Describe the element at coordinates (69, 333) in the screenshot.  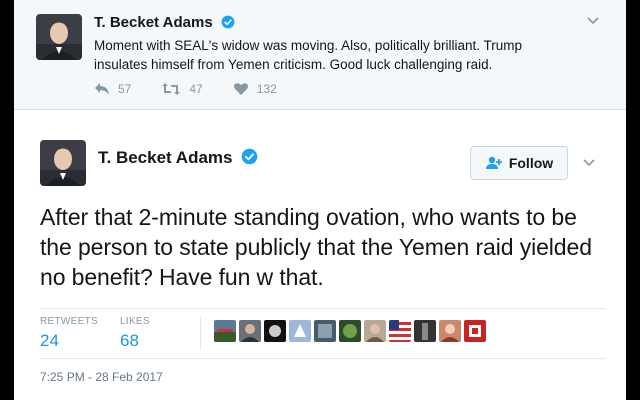
I see `retweets-stat: RETWEETS 24` at that location.